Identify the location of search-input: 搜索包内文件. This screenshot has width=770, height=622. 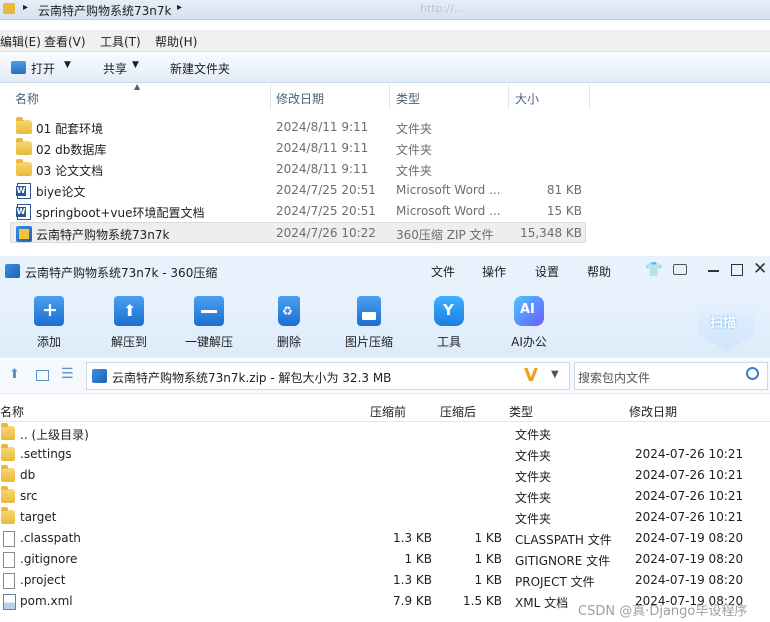
(614, 377).